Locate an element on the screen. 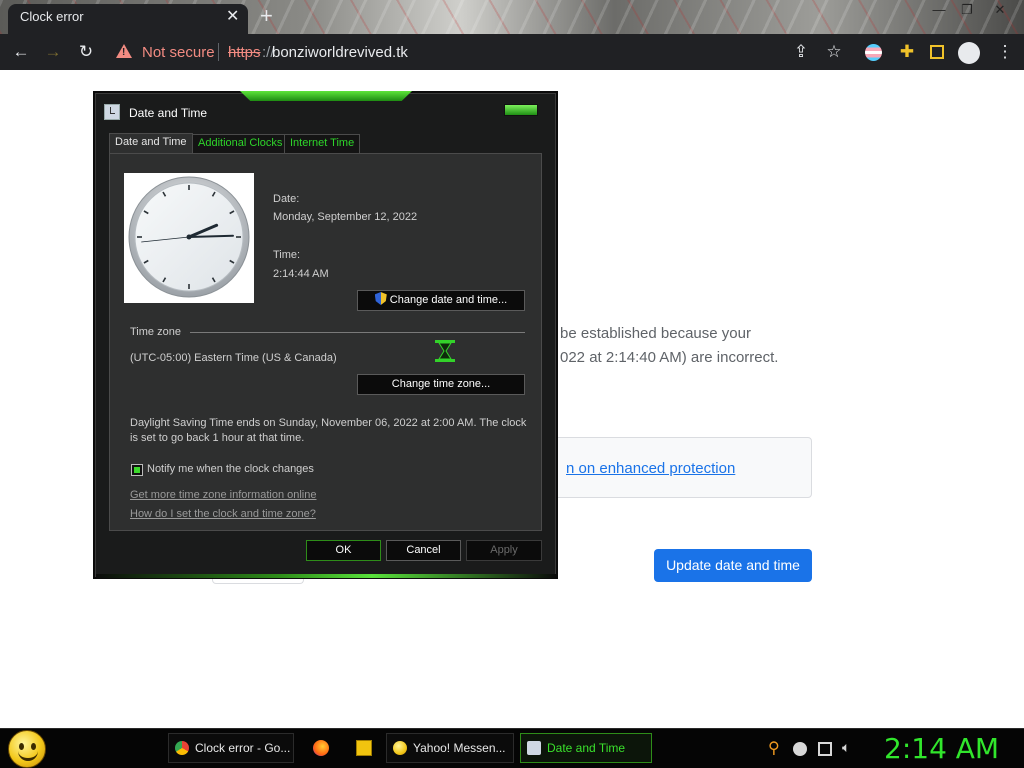  minimize-icon: — is located at coordinates (939, 10).